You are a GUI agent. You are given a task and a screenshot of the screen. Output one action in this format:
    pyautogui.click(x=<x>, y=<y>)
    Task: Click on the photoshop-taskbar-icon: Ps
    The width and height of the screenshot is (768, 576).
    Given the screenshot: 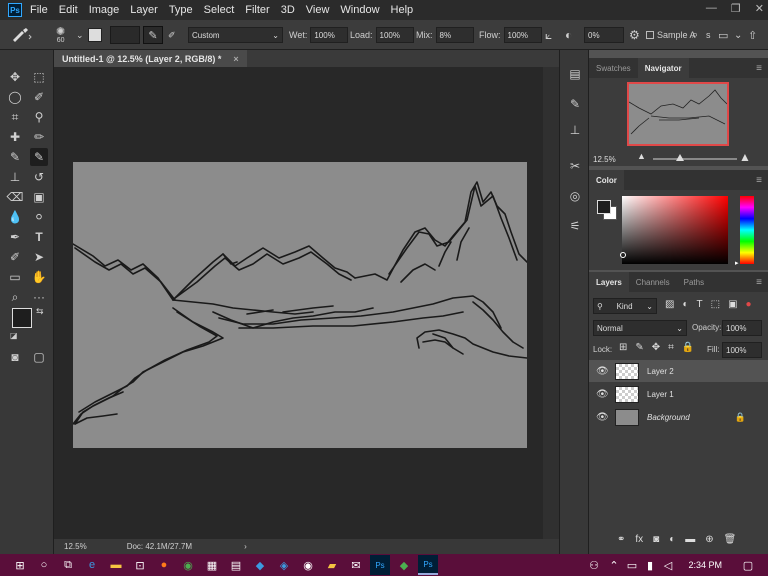 What is the action you would take?
    pyautogui.click(x=380, y=565)
    